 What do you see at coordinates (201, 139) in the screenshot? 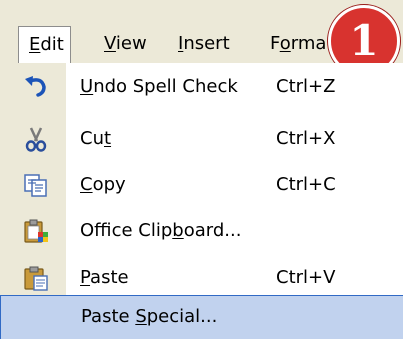
I see `menu-item-cut: Cut Ctrl+X` at bounding box center [201, 139].